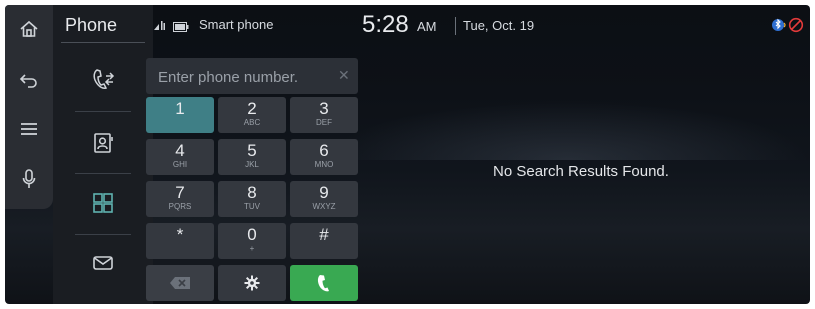 The image size is (815, 309). Describe the element at coordinates (324, 150) in the screenshot. I see `key-digit: 6` at that location.